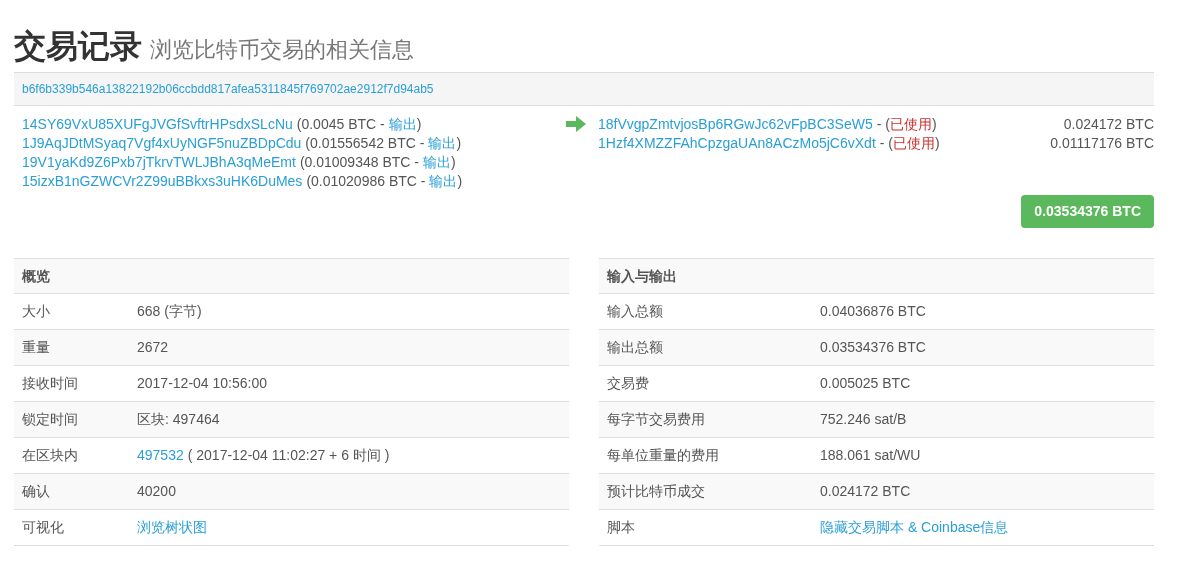  Describe the element at coordinates (162, 143) in the screenshot. I see `input-address-link: 1J9AqJDtMSyaq7Vgf4xUyNGF5nuZBDpCdu` at that location.